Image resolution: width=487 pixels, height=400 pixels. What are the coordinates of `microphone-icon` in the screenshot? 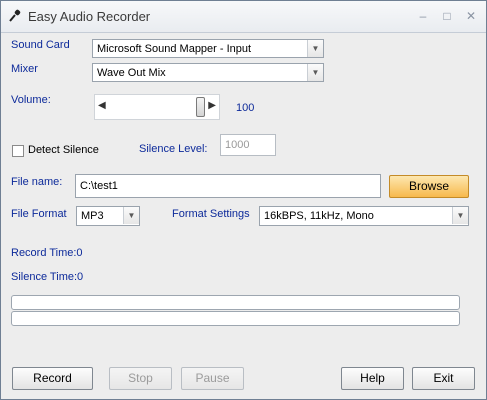 It's located at (15, 15).